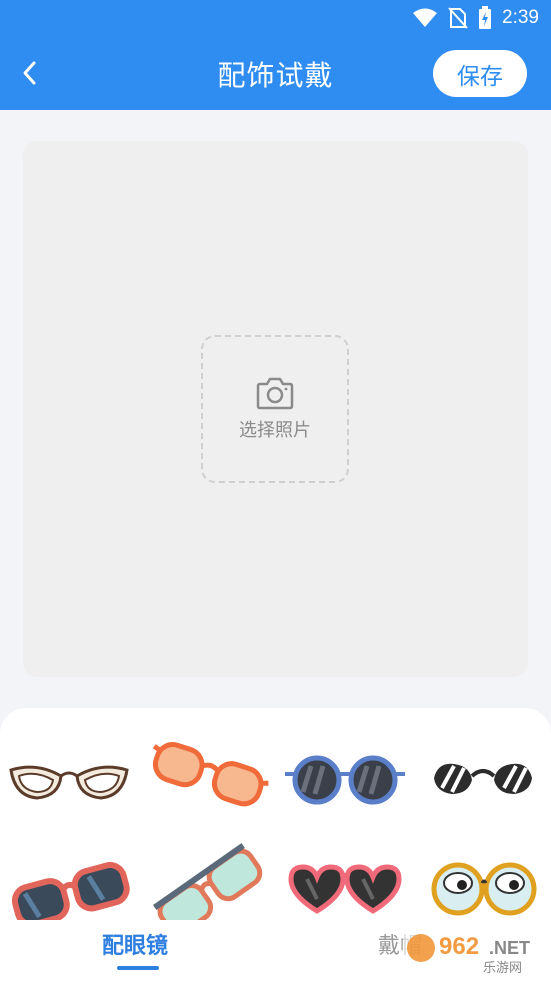  What do you see at coordinates (275, 73) in the screenshot?
I see `app-bar: 配饰试戴 保存` at bounding box center [275, 73].